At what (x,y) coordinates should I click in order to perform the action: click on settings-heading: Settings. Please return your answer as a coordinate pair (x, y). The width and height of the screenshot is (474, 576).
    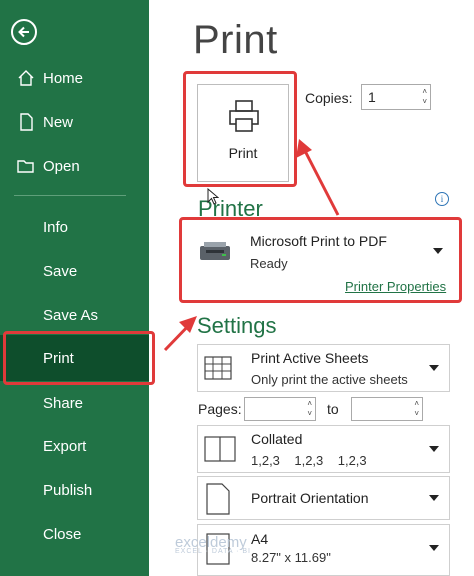
    Looking at the image, I should click on (237, 325).